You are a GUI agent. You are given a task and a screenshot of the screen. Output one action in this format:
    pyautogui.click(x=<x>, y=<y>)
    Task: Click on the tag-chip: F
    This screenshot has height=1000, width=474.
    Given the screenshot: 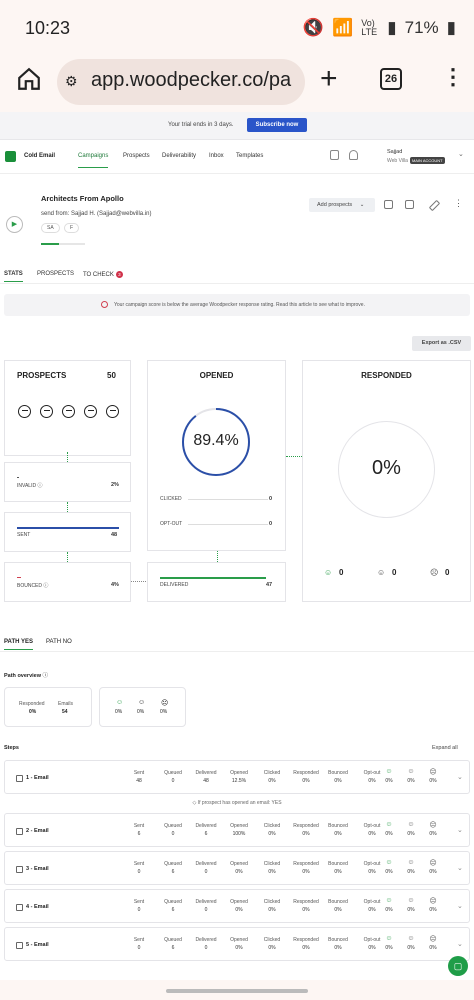 What is the action you would take?
    pyautogui.click(x=72, y=228)
    